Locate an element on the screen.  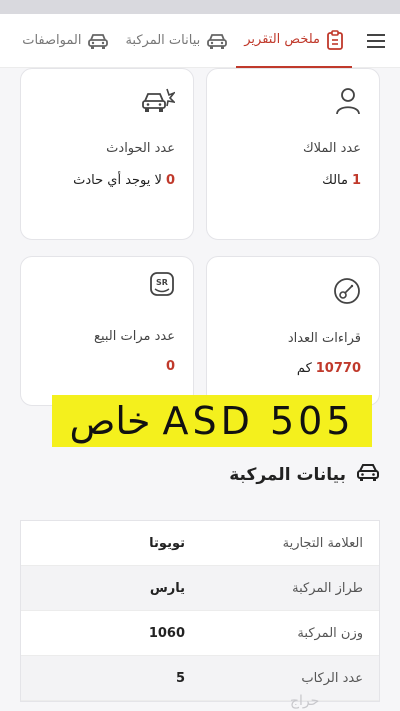
card-label: قراءات العداد is located at coordinates (324, 338).